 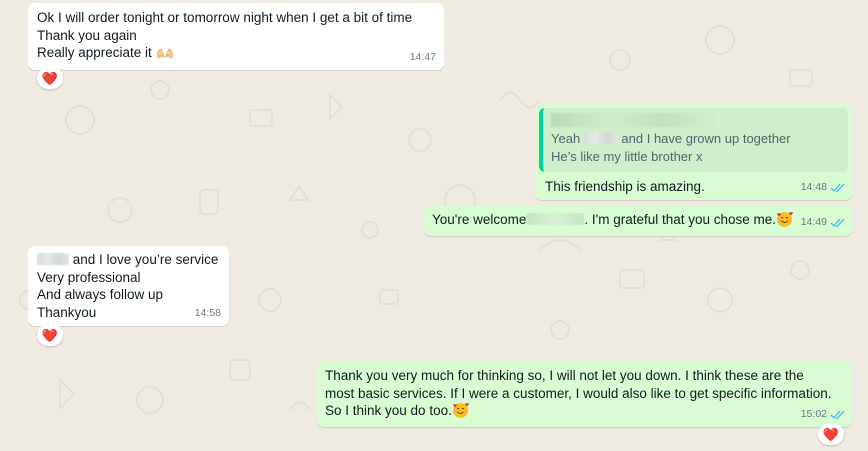 I want to click on message-text: Really appreciate it, so click(x=94, y=52).